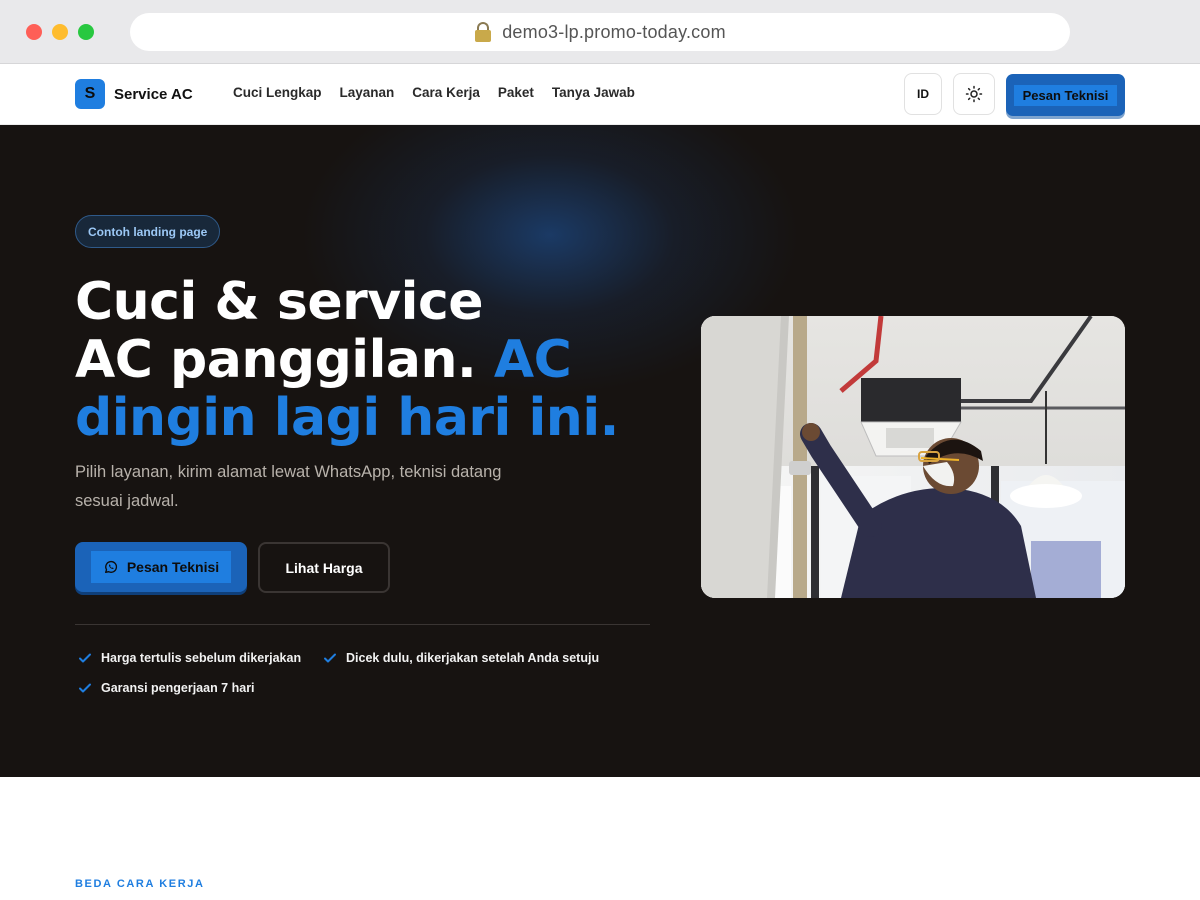 Image resolution: width=1200 pixels, height=900 pixels. I want to click on feature-item: Harga tertulis sebelum dikerjakan, so click(189, 658).